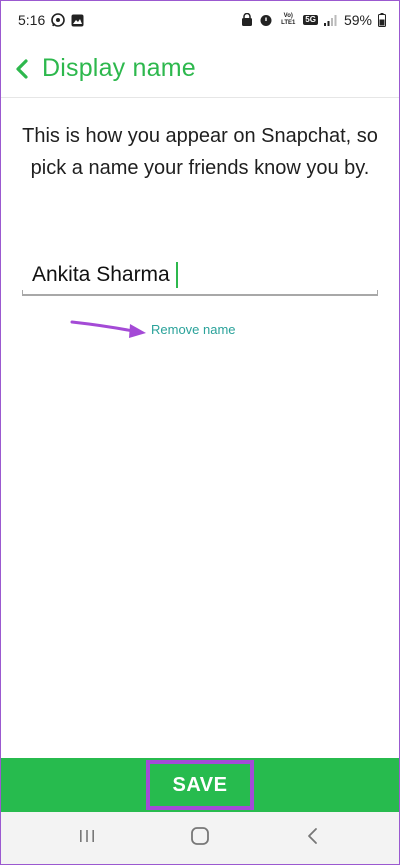 The height and width of the screenshot is (865, 400). I want to click on back-nav-button, so click(313, 839).